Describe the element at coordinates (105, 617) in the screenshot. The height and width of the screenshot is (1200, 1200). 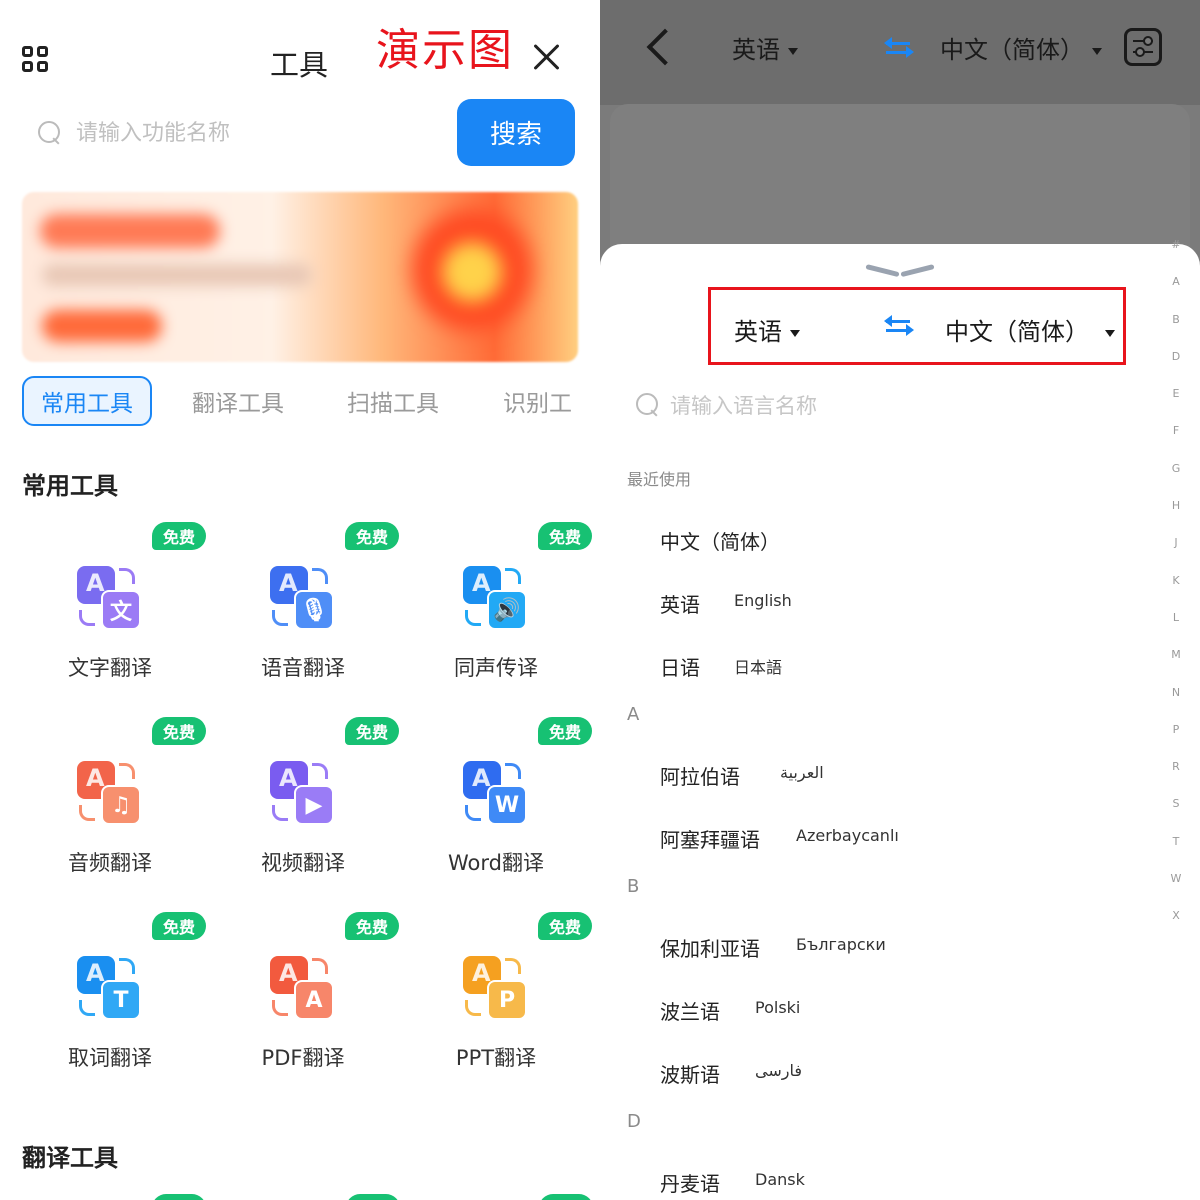
I see `tool-item: 免费 A 文文字翻译` at that location.